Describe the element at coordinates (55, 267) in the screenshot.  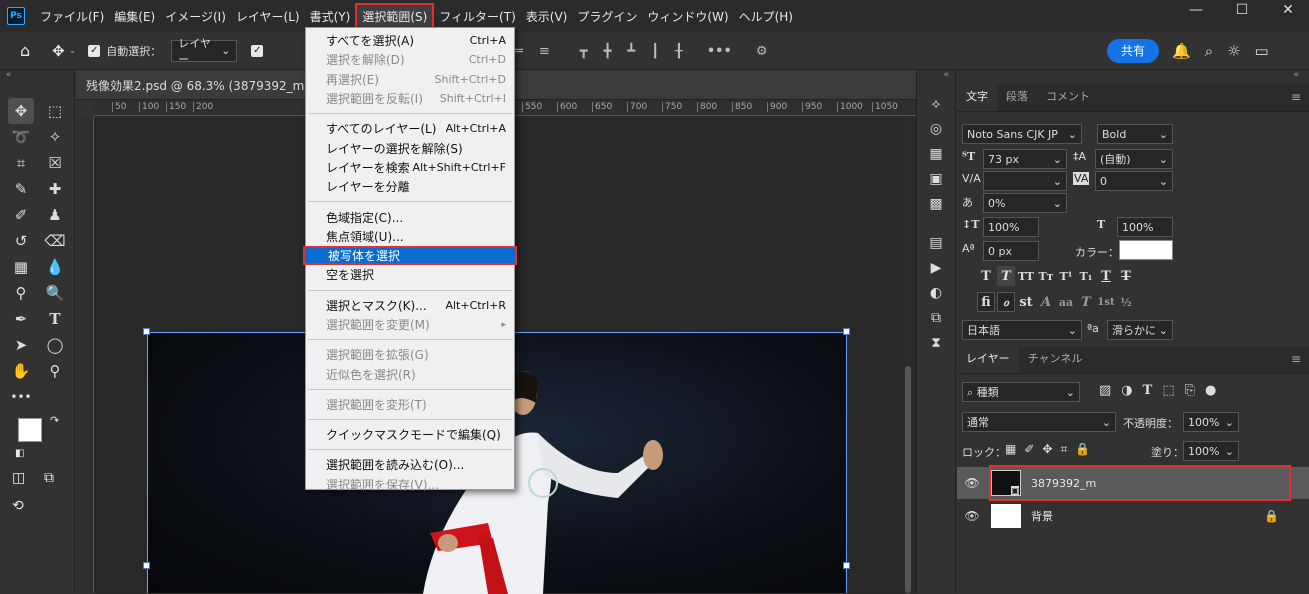
I see `blur-tool-icon: 💧` at that location.